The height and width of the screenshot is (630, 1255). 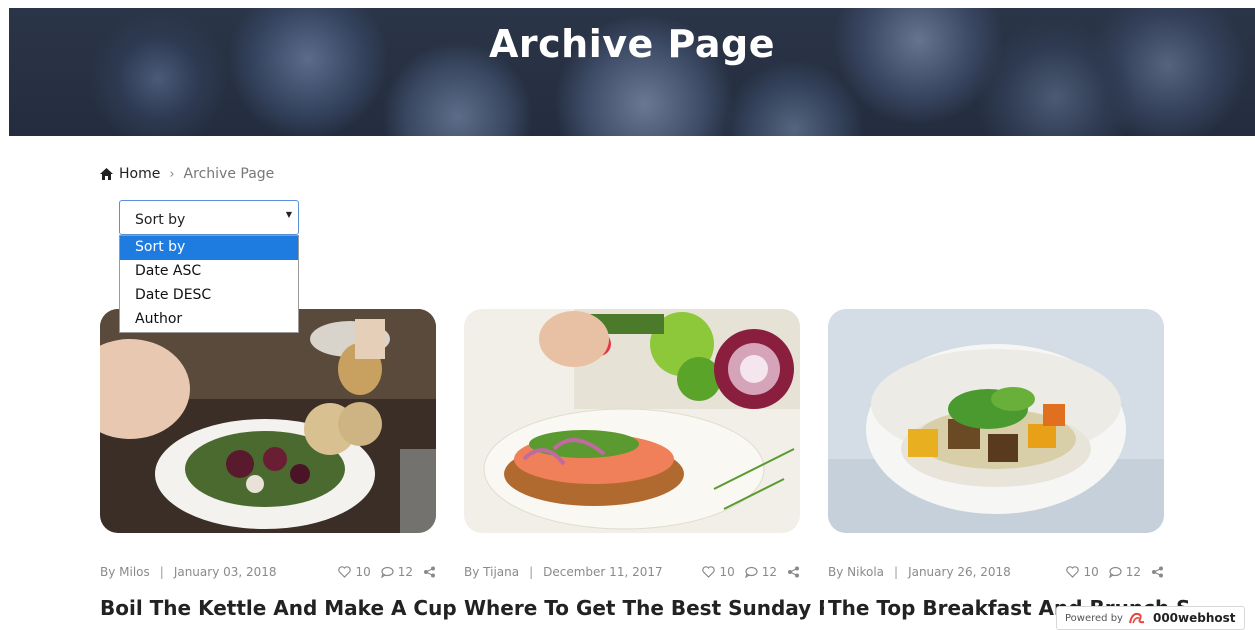 I want to click on post-author: By Tijana, so click(x=491, y=572).